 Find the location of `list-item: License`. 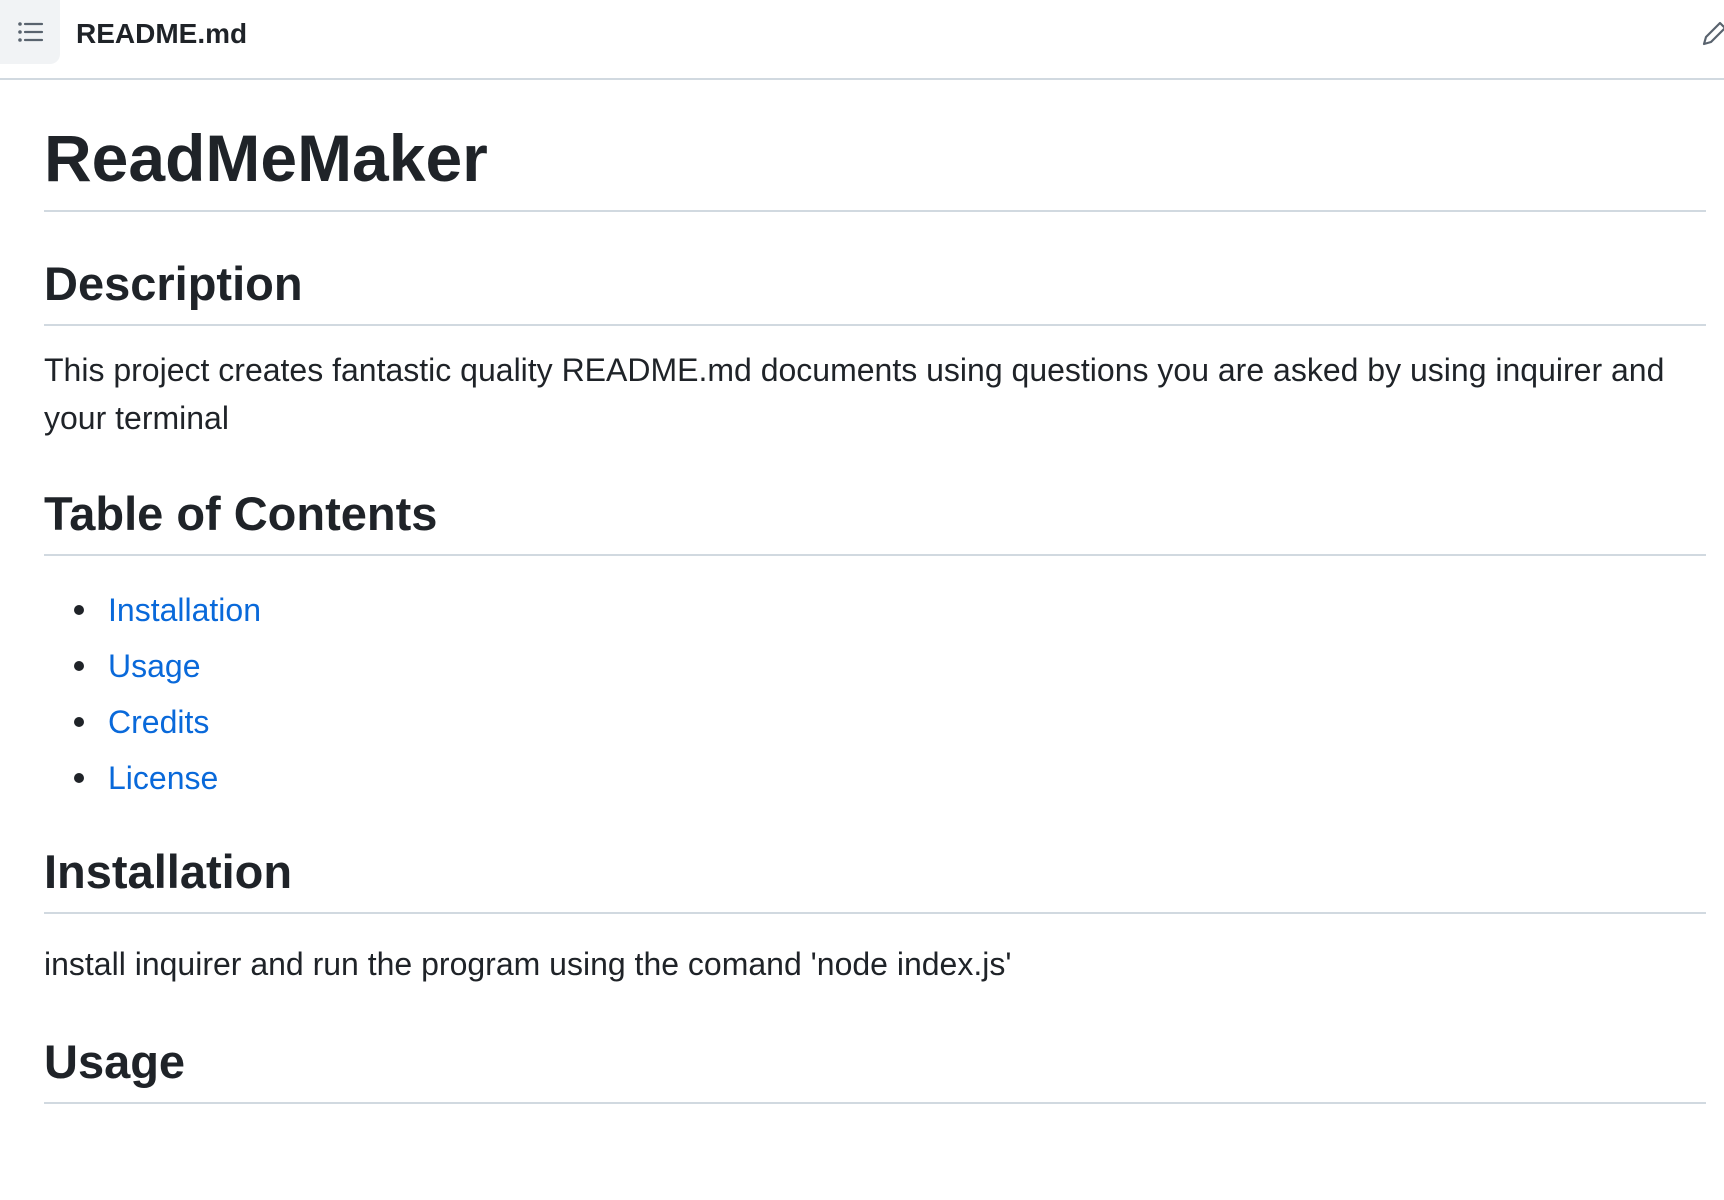

list-item: License is located at coordinates (875, 778).